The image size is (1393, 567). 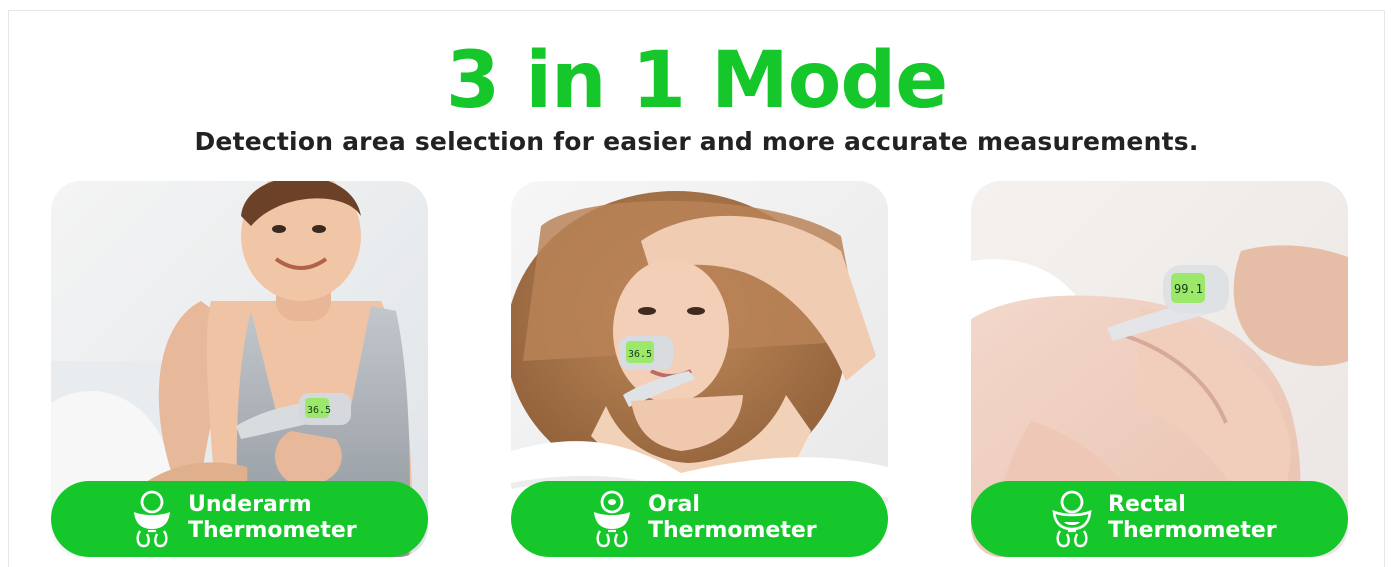 I want to click on page-title: 3 in 1 Mode, so click(x=696, y=81).